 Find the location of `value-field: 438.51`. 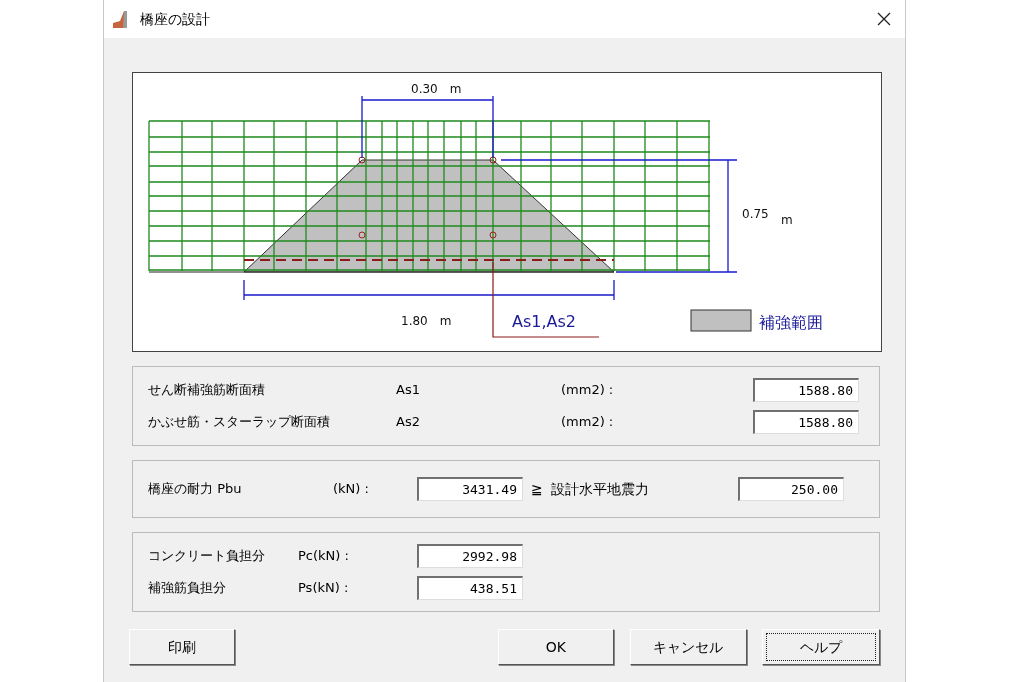

value-field: 438.51 is located at coordinates (470, 588).